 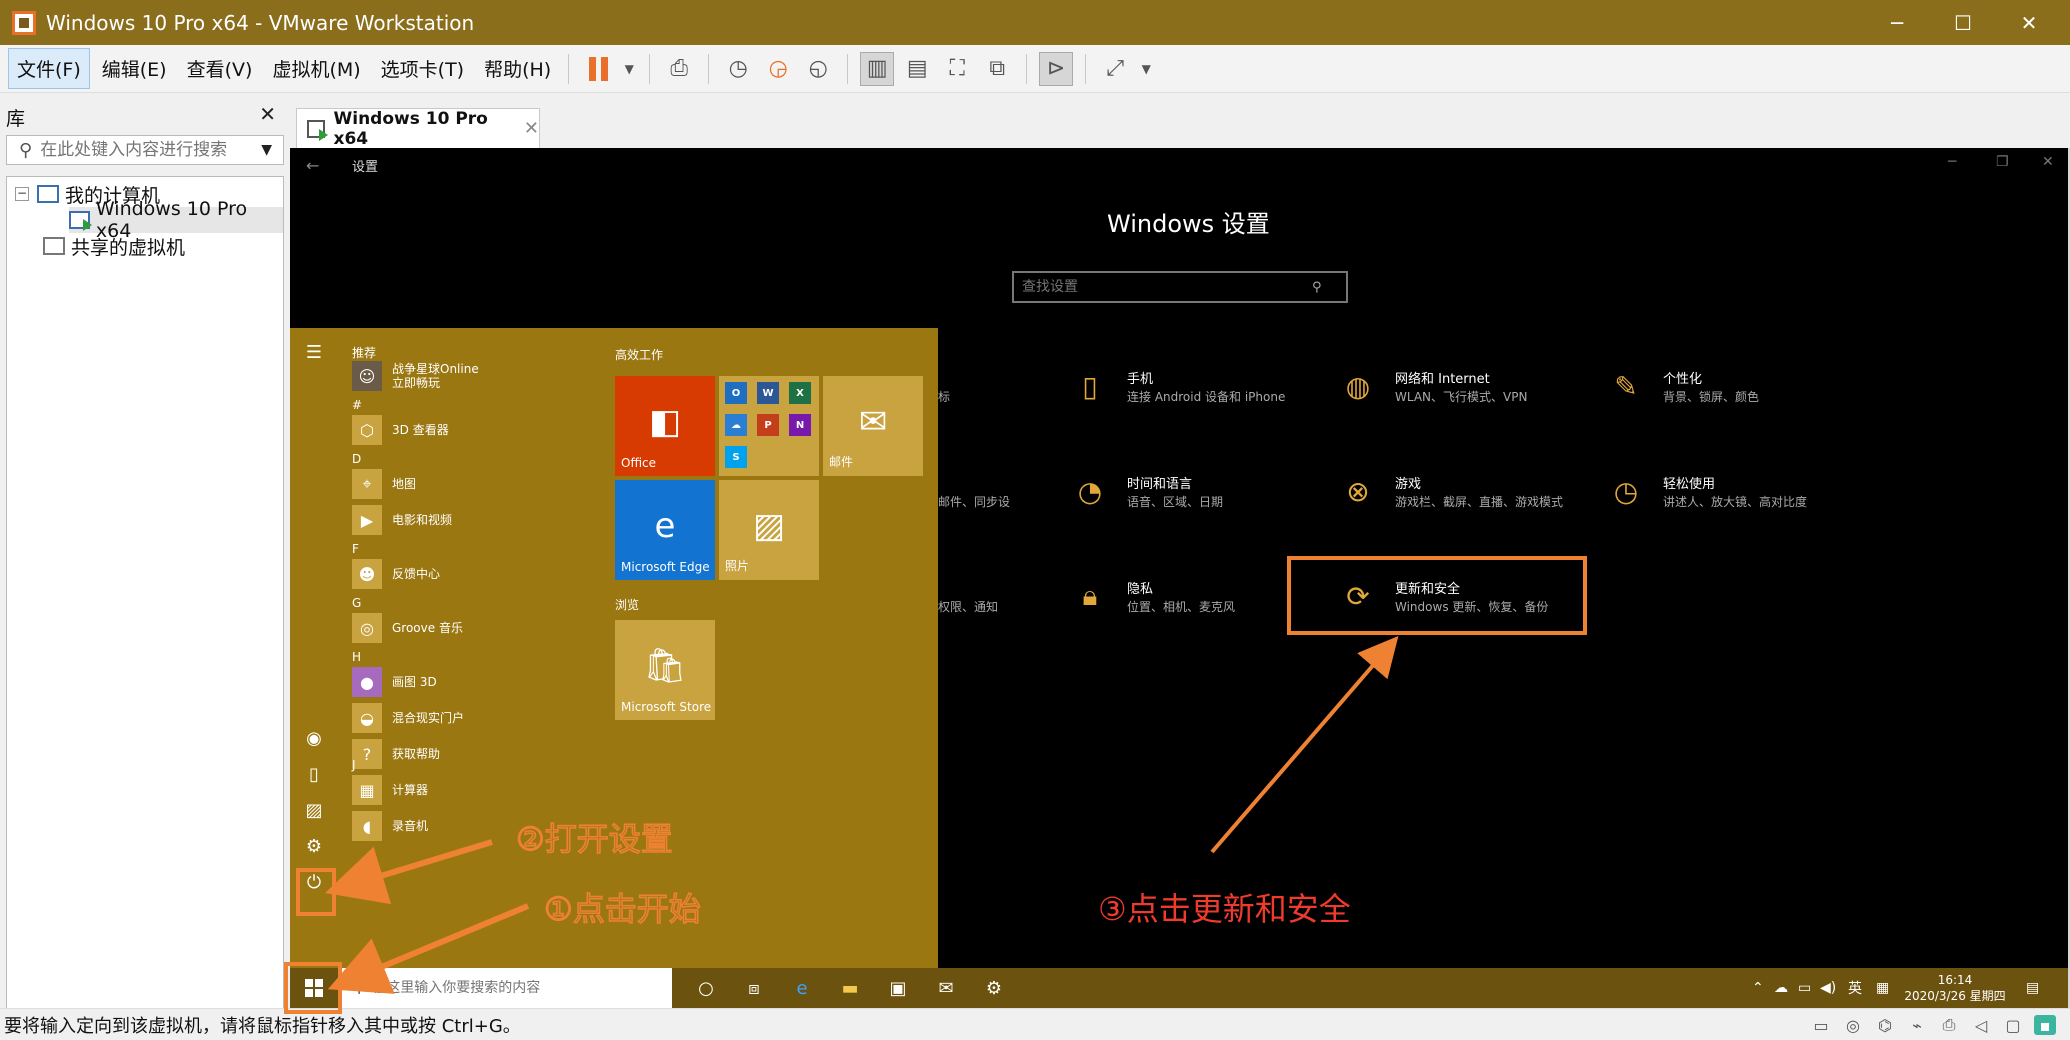 I want to click on network-tray-icon: ▭, so click(x=1804, y=988).